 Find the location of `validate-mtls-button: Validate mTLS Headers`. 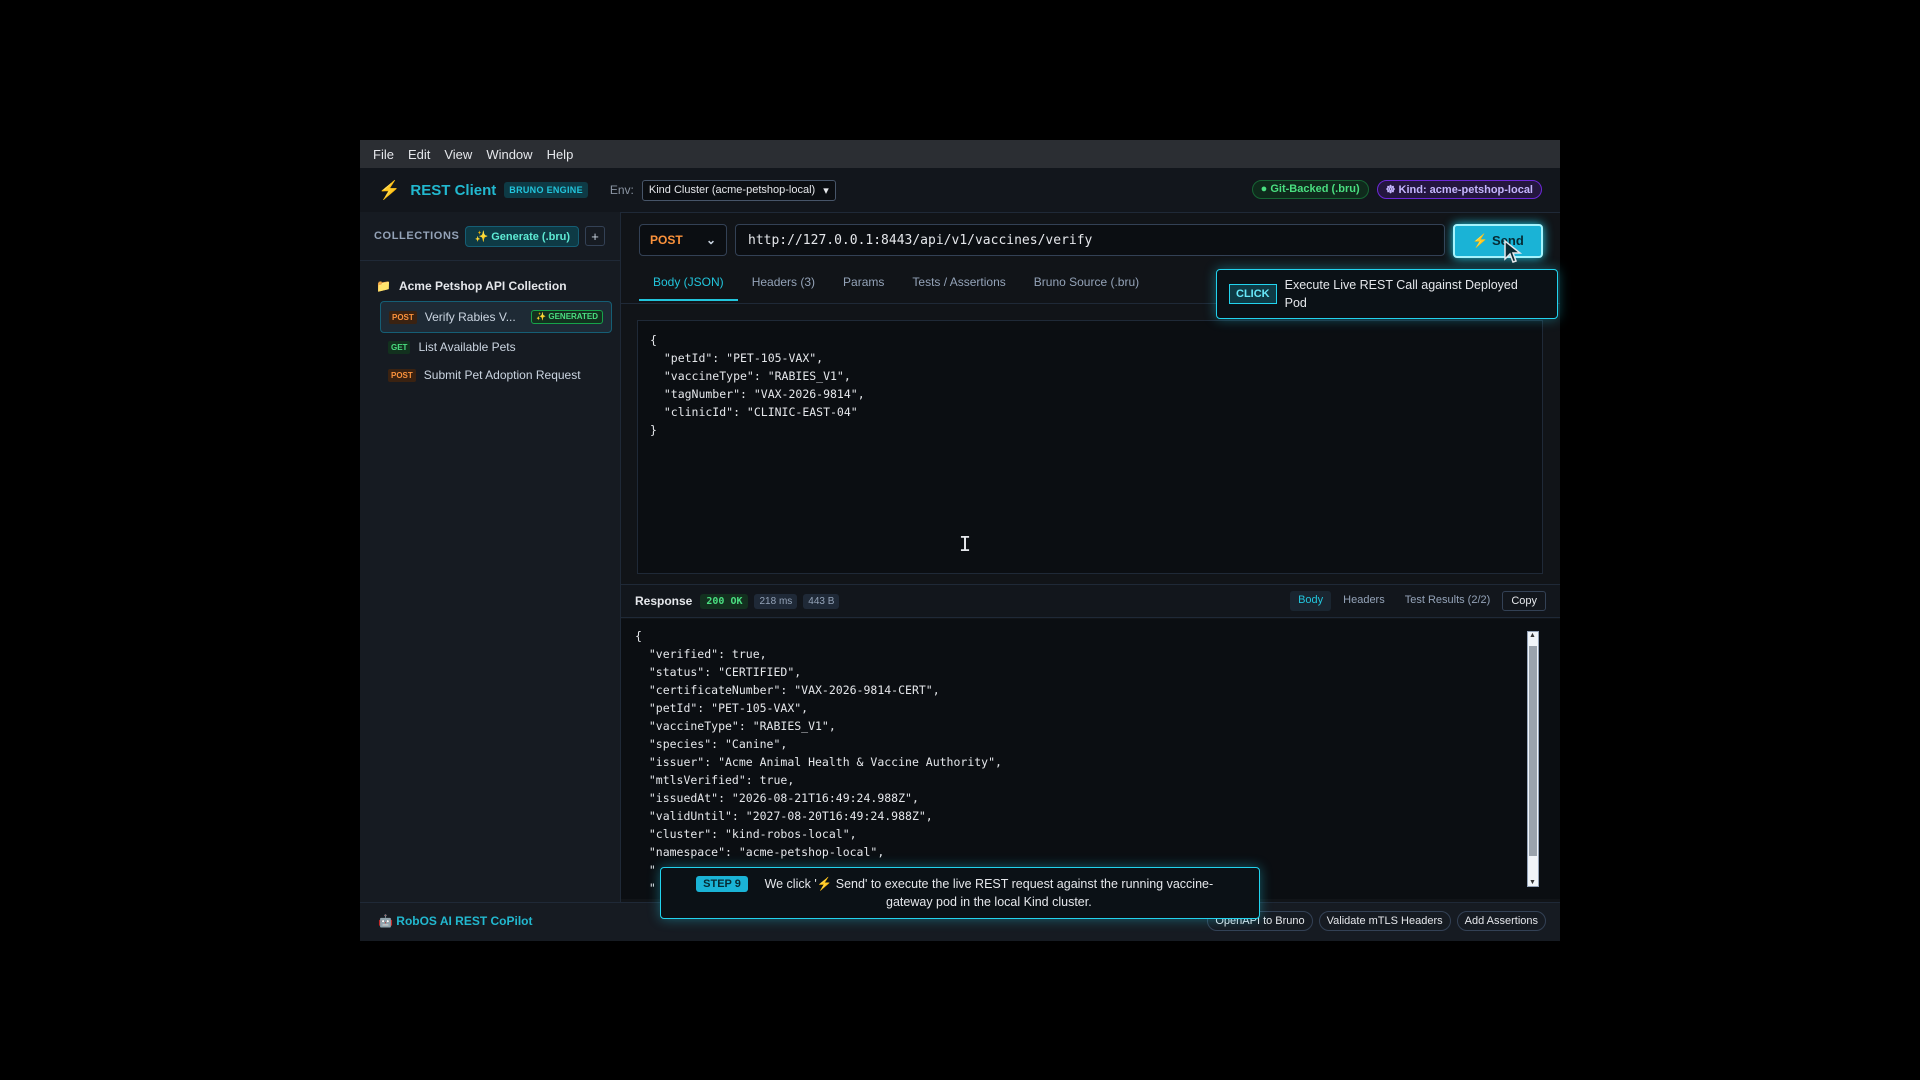

validate-mtls-button: Validate mTLS Headers is located at coordinates (1384, 921).